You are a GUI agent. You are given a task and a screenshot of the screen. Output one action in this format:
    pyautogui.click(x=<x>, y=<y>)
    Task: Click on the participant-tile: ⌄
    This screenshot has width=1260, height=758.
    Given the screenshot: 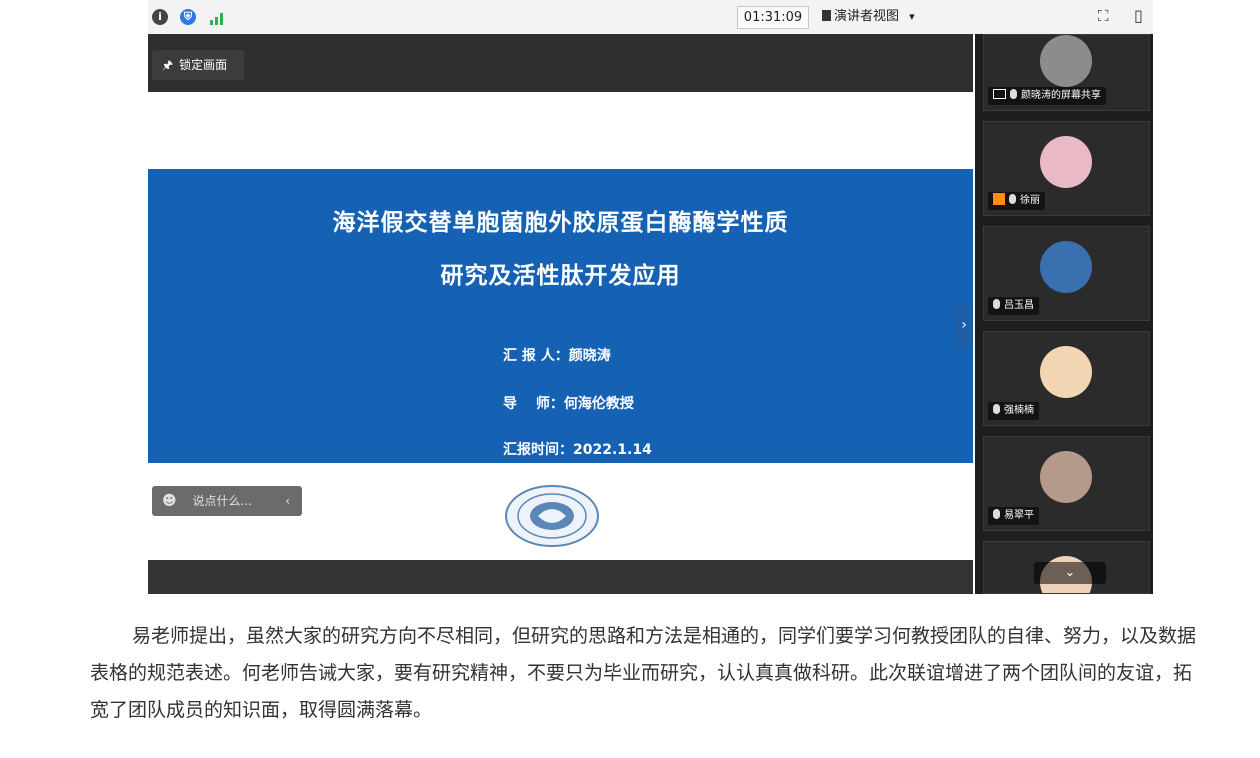 What is the action you would take?
    pyautogui.click(x=1066, y=567)
    